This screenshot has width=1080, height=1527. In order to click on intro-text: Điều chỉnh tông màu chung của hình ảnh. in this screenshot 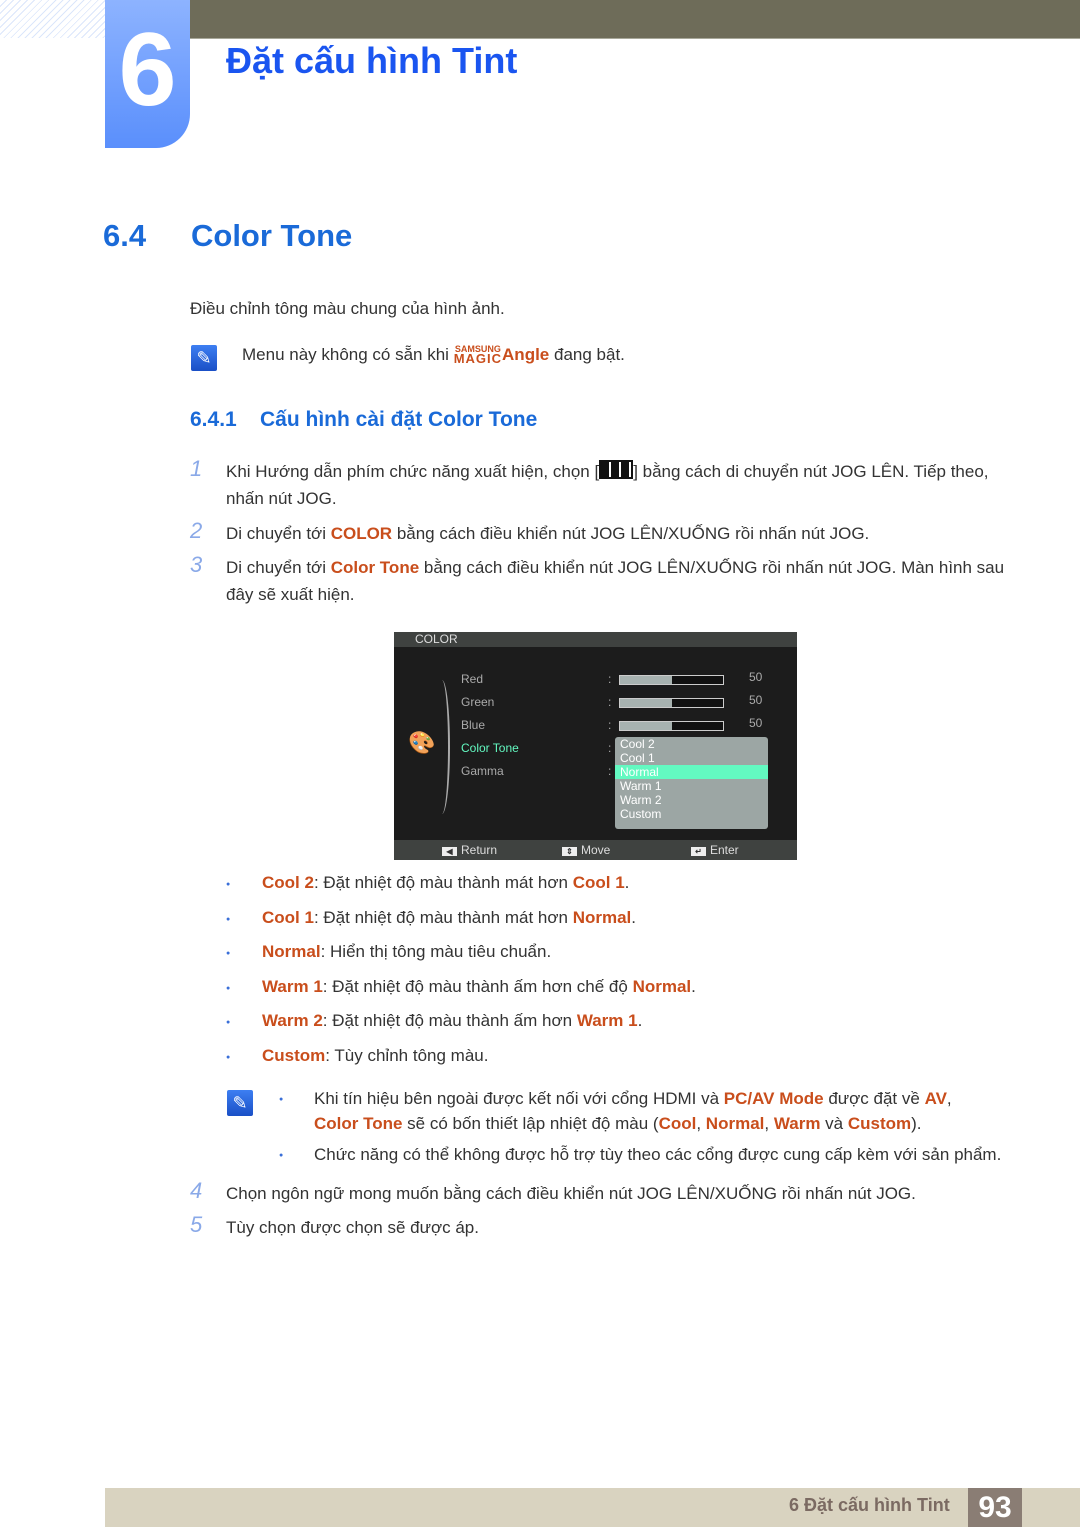, I will do `click(347, 308)`.